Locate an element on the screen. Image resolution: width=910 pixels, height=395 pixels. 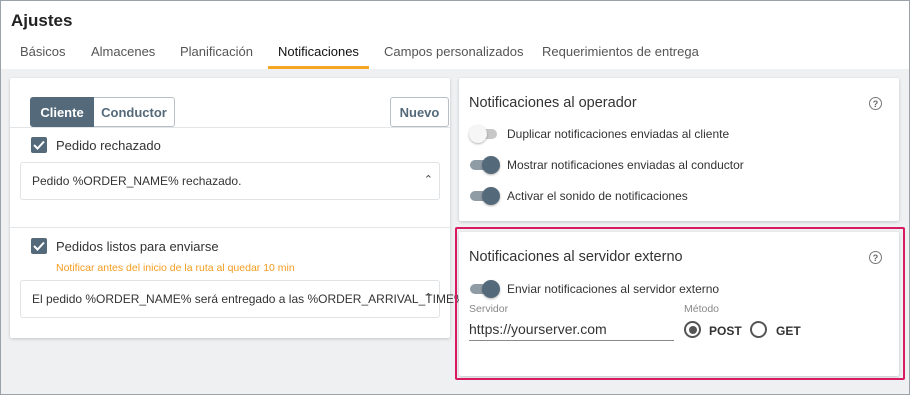
segment-client-button: Cliente is located at coordinates (62, 112).